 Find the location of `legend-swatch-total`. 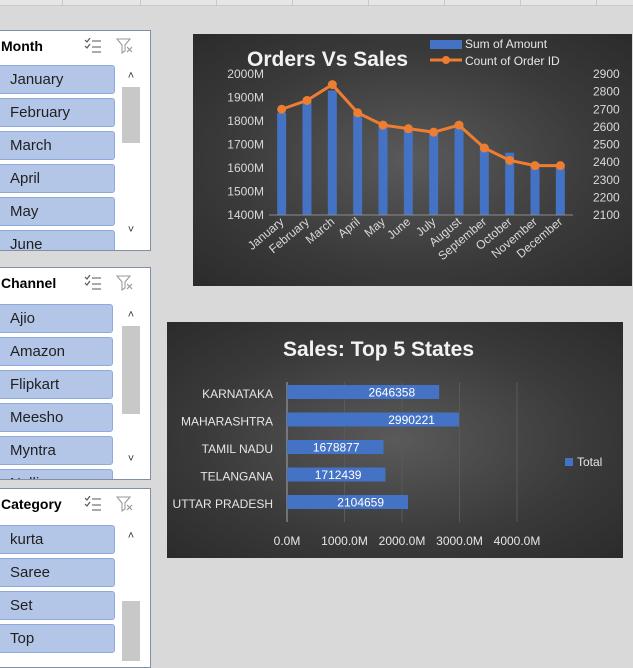

legend-swatch-total is located at coordinates (569, 462).